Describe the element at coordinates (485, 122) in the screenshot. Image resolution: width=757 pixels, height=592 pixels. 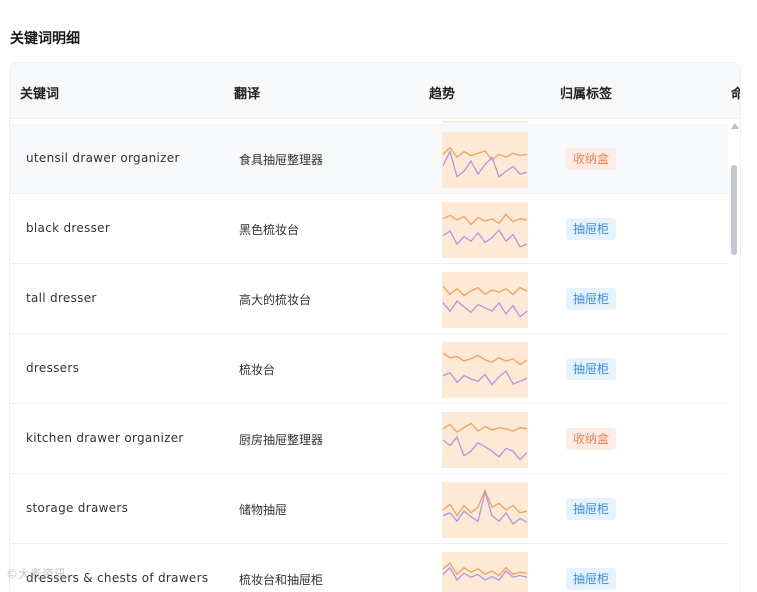
I see `partial-sparkline` at that location.